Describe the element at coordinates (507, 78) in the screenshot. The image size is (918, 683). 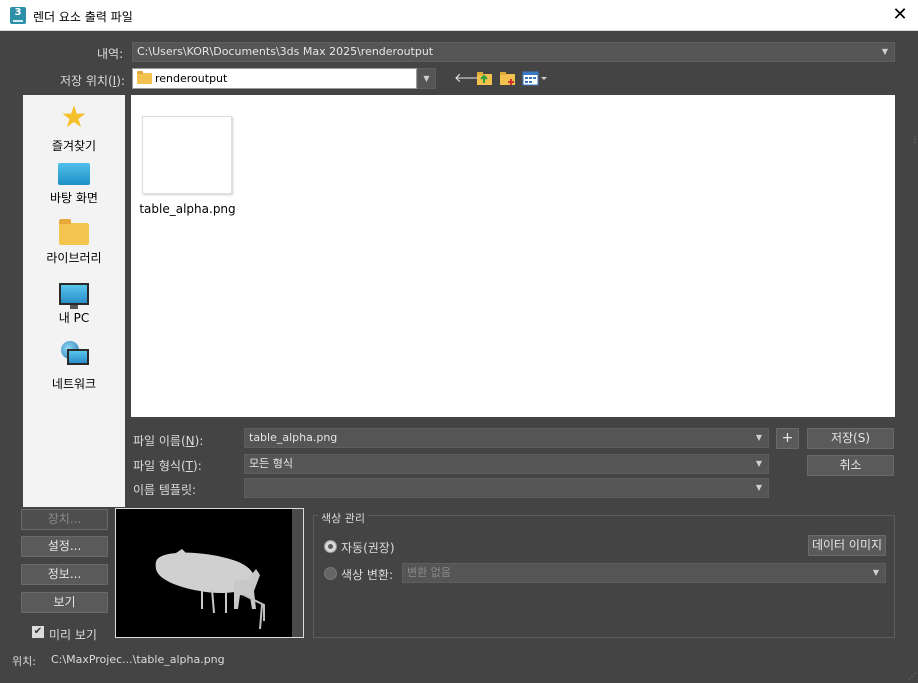
I see `new-folder-icon` at that location.